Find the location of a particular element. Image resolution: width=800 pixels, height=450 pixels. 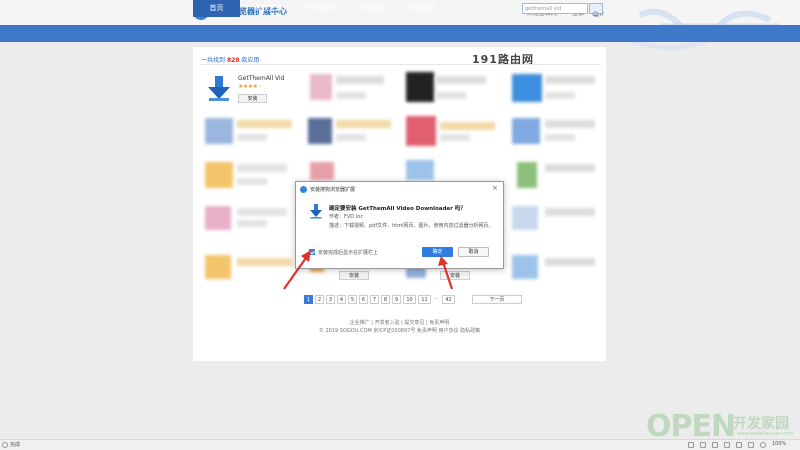

zoom-level: 100% is located at coordinates (779, 444).